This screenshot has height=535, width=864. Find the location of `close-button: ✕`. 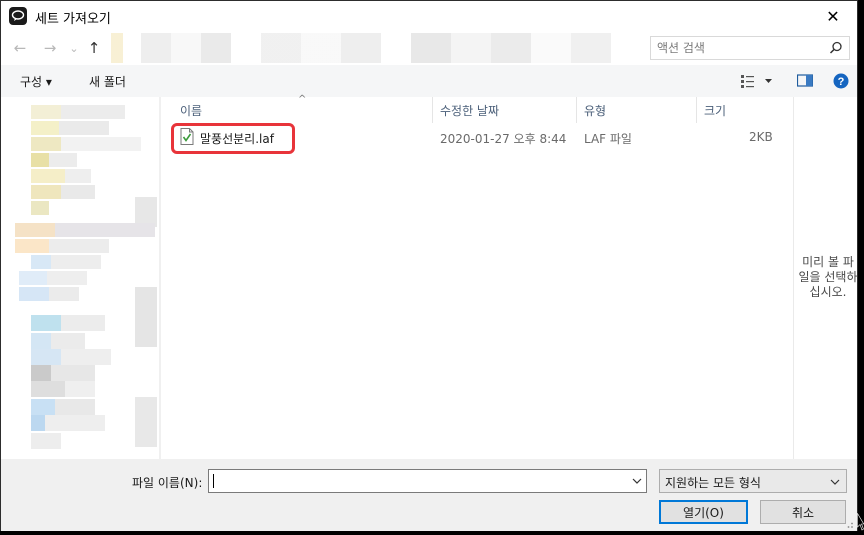

close-button: ✕ is located at coordinates (833, 16).